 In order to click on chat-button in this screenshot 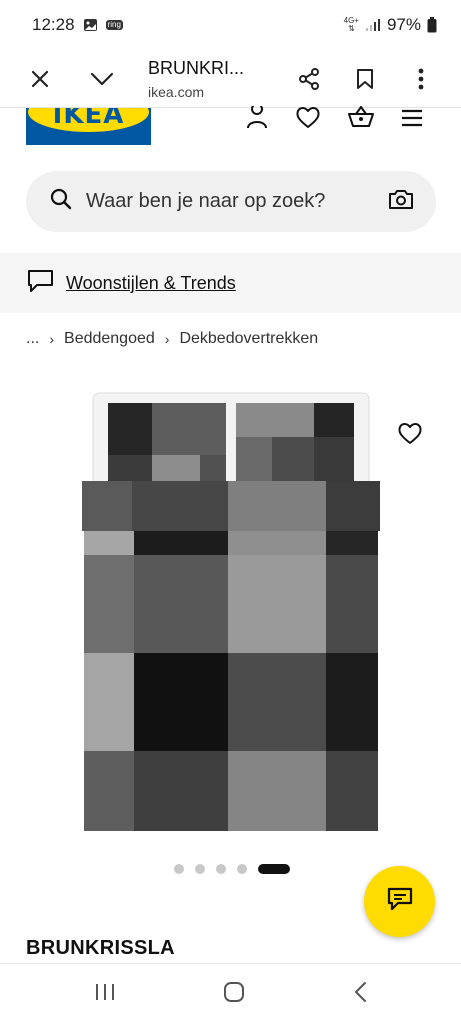, I will do `click(399, 901)`.